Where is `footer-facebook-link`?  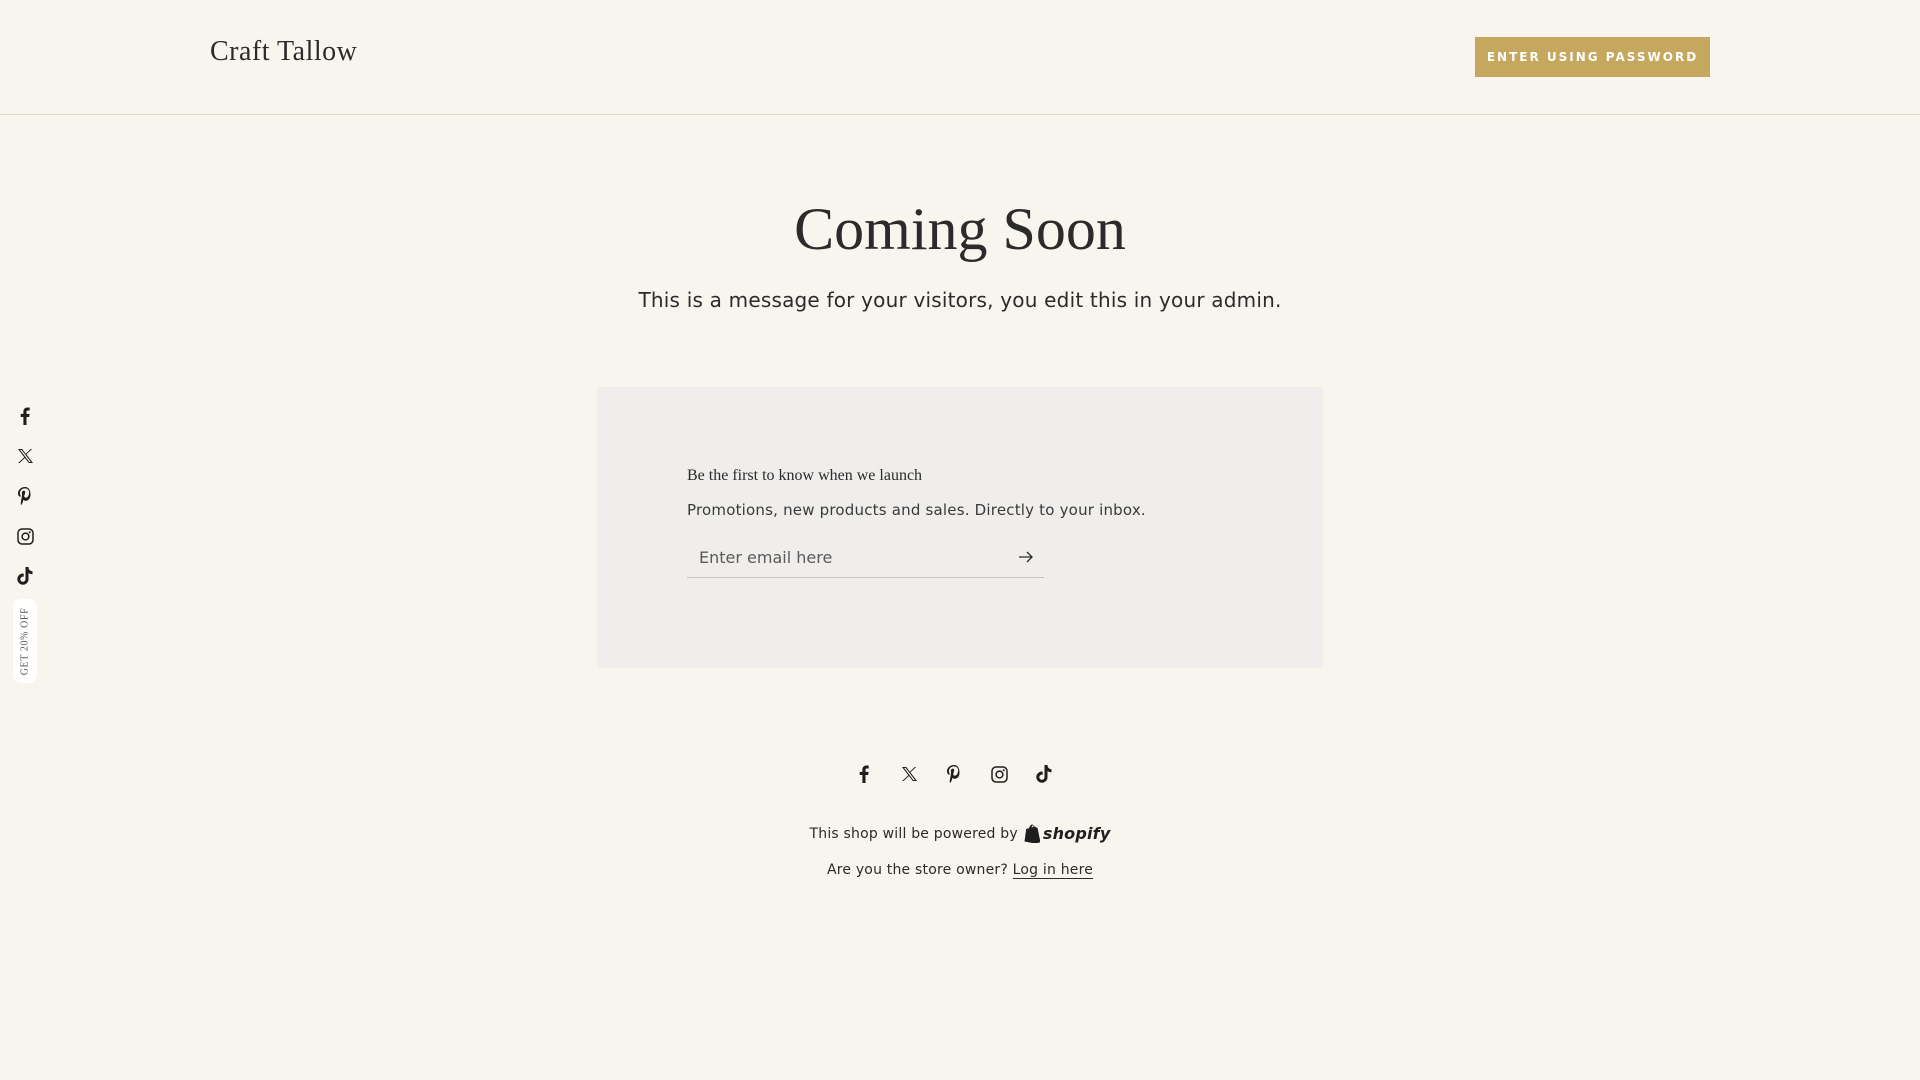
footer-facebook-link is located at coordinates (864, 774).